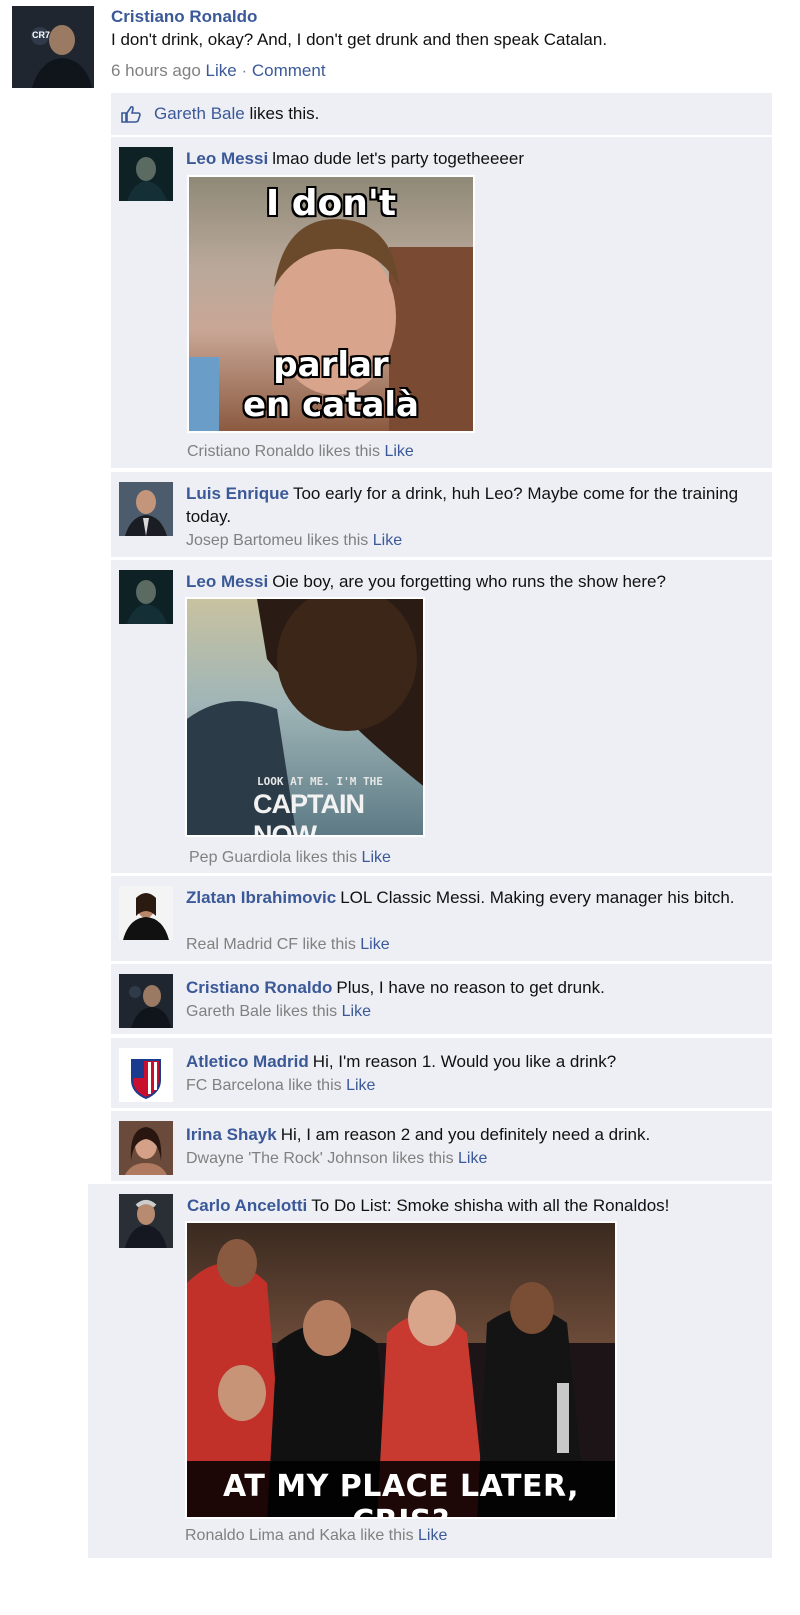  Describe the element at coordinates (277, 540) in the screenshot. I see `comment-likes-text: Josep Bartomeu likes this` at that location.